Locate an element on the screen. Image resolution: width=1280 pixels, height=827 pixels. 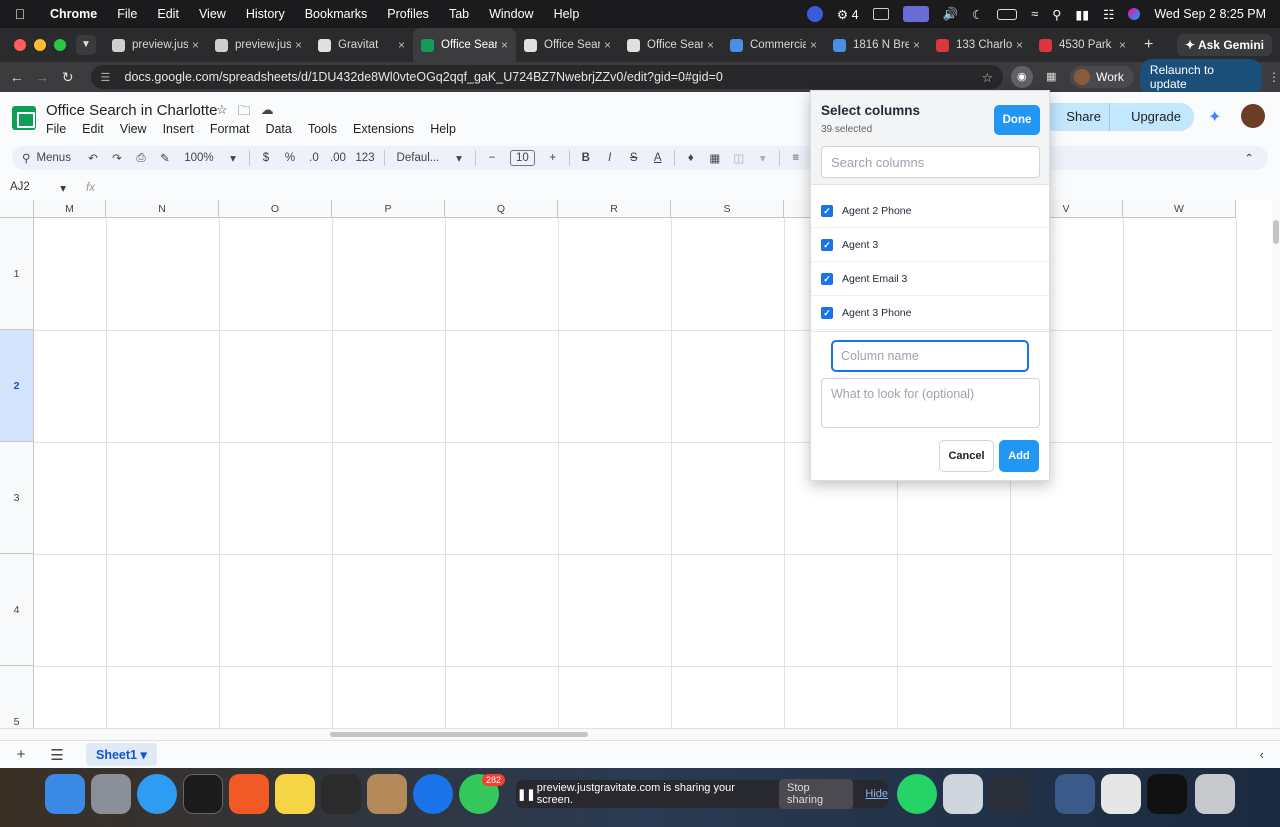
column-header: M is located at coordinates (70, 209).